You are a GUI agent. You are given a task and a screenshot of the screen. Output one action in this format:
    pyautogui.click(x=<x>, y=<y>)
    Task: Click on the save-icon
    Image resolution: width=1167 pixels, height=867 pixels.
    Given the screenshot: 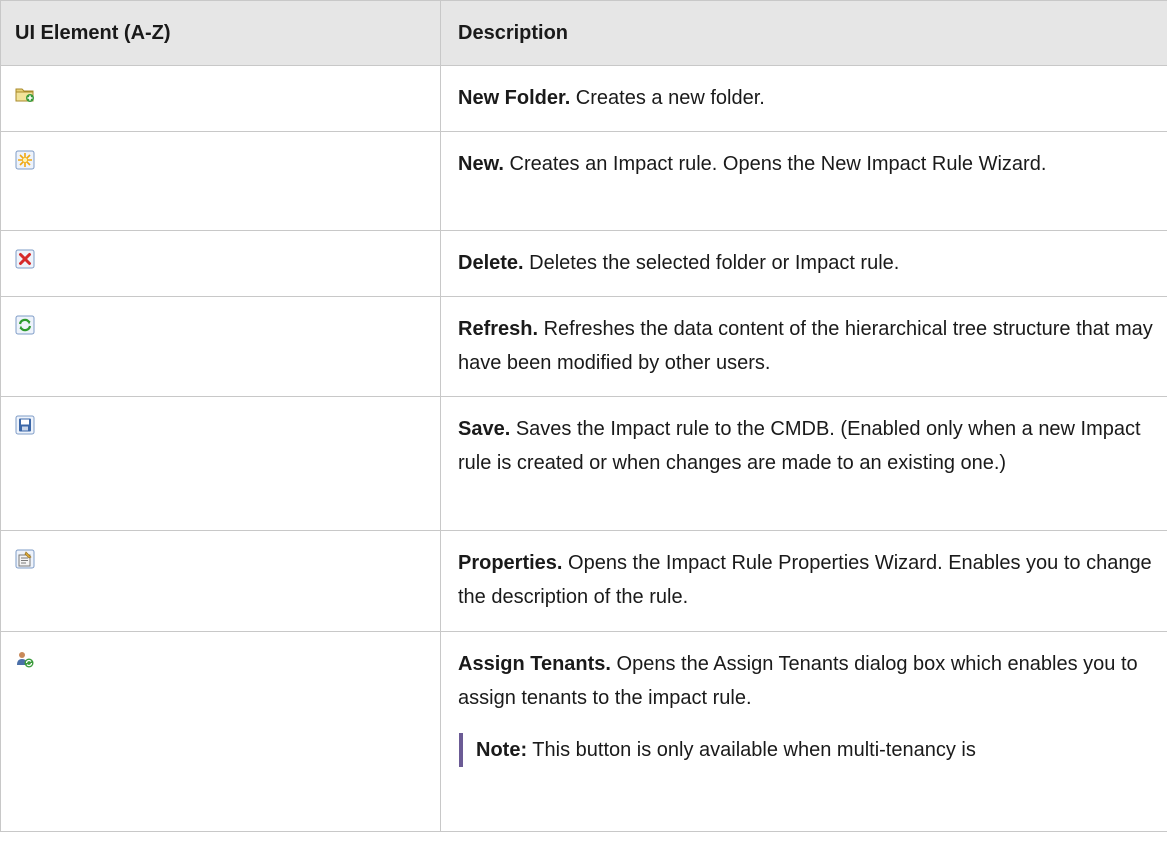 What is the action you would take?
    pyautogui.click(x=25, y=425)
    